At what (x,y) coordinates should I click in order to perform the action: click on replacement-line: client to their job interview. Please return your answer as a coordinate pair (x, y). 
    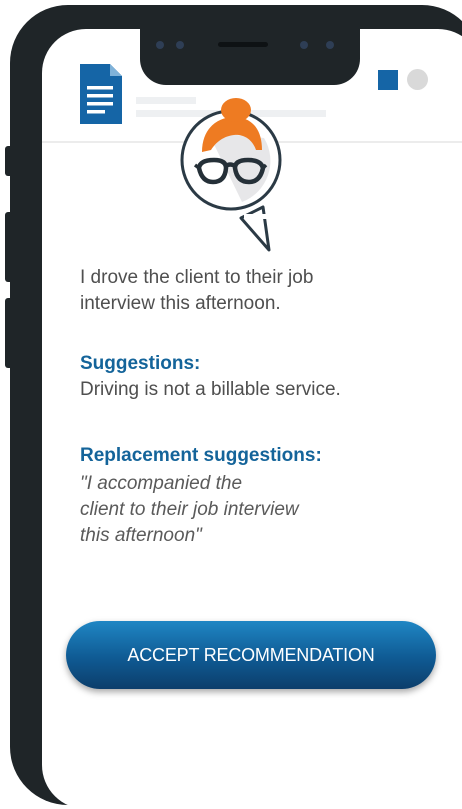
    Looking at the image, I should click on (189, 509).